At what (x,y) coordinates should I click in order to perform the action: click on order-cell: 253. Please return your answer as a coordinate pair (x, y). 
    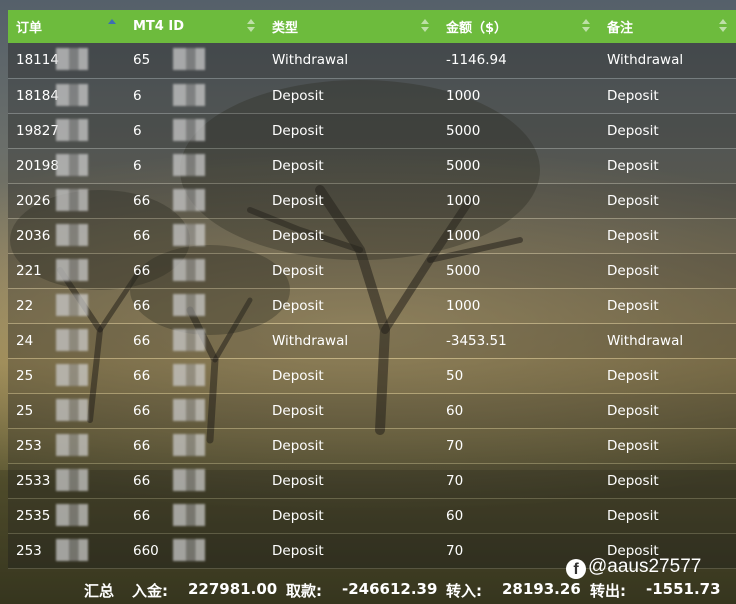
    Looking at the image, I should click on (66, 445).